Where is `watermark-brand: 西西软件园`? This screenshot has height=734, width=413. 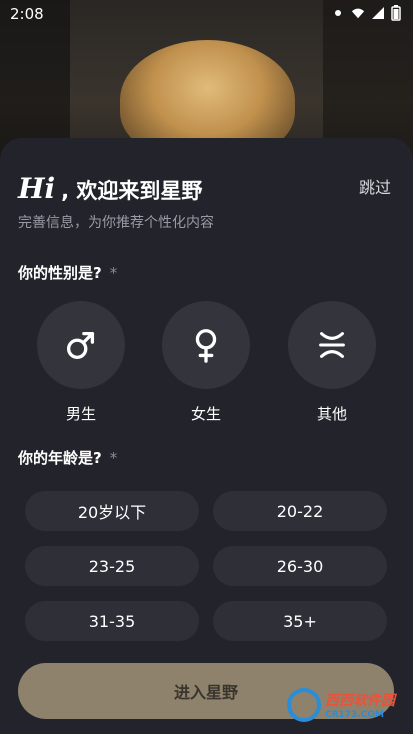
watermark-brand: 西西软件园 is located at coordinates (360, 701).